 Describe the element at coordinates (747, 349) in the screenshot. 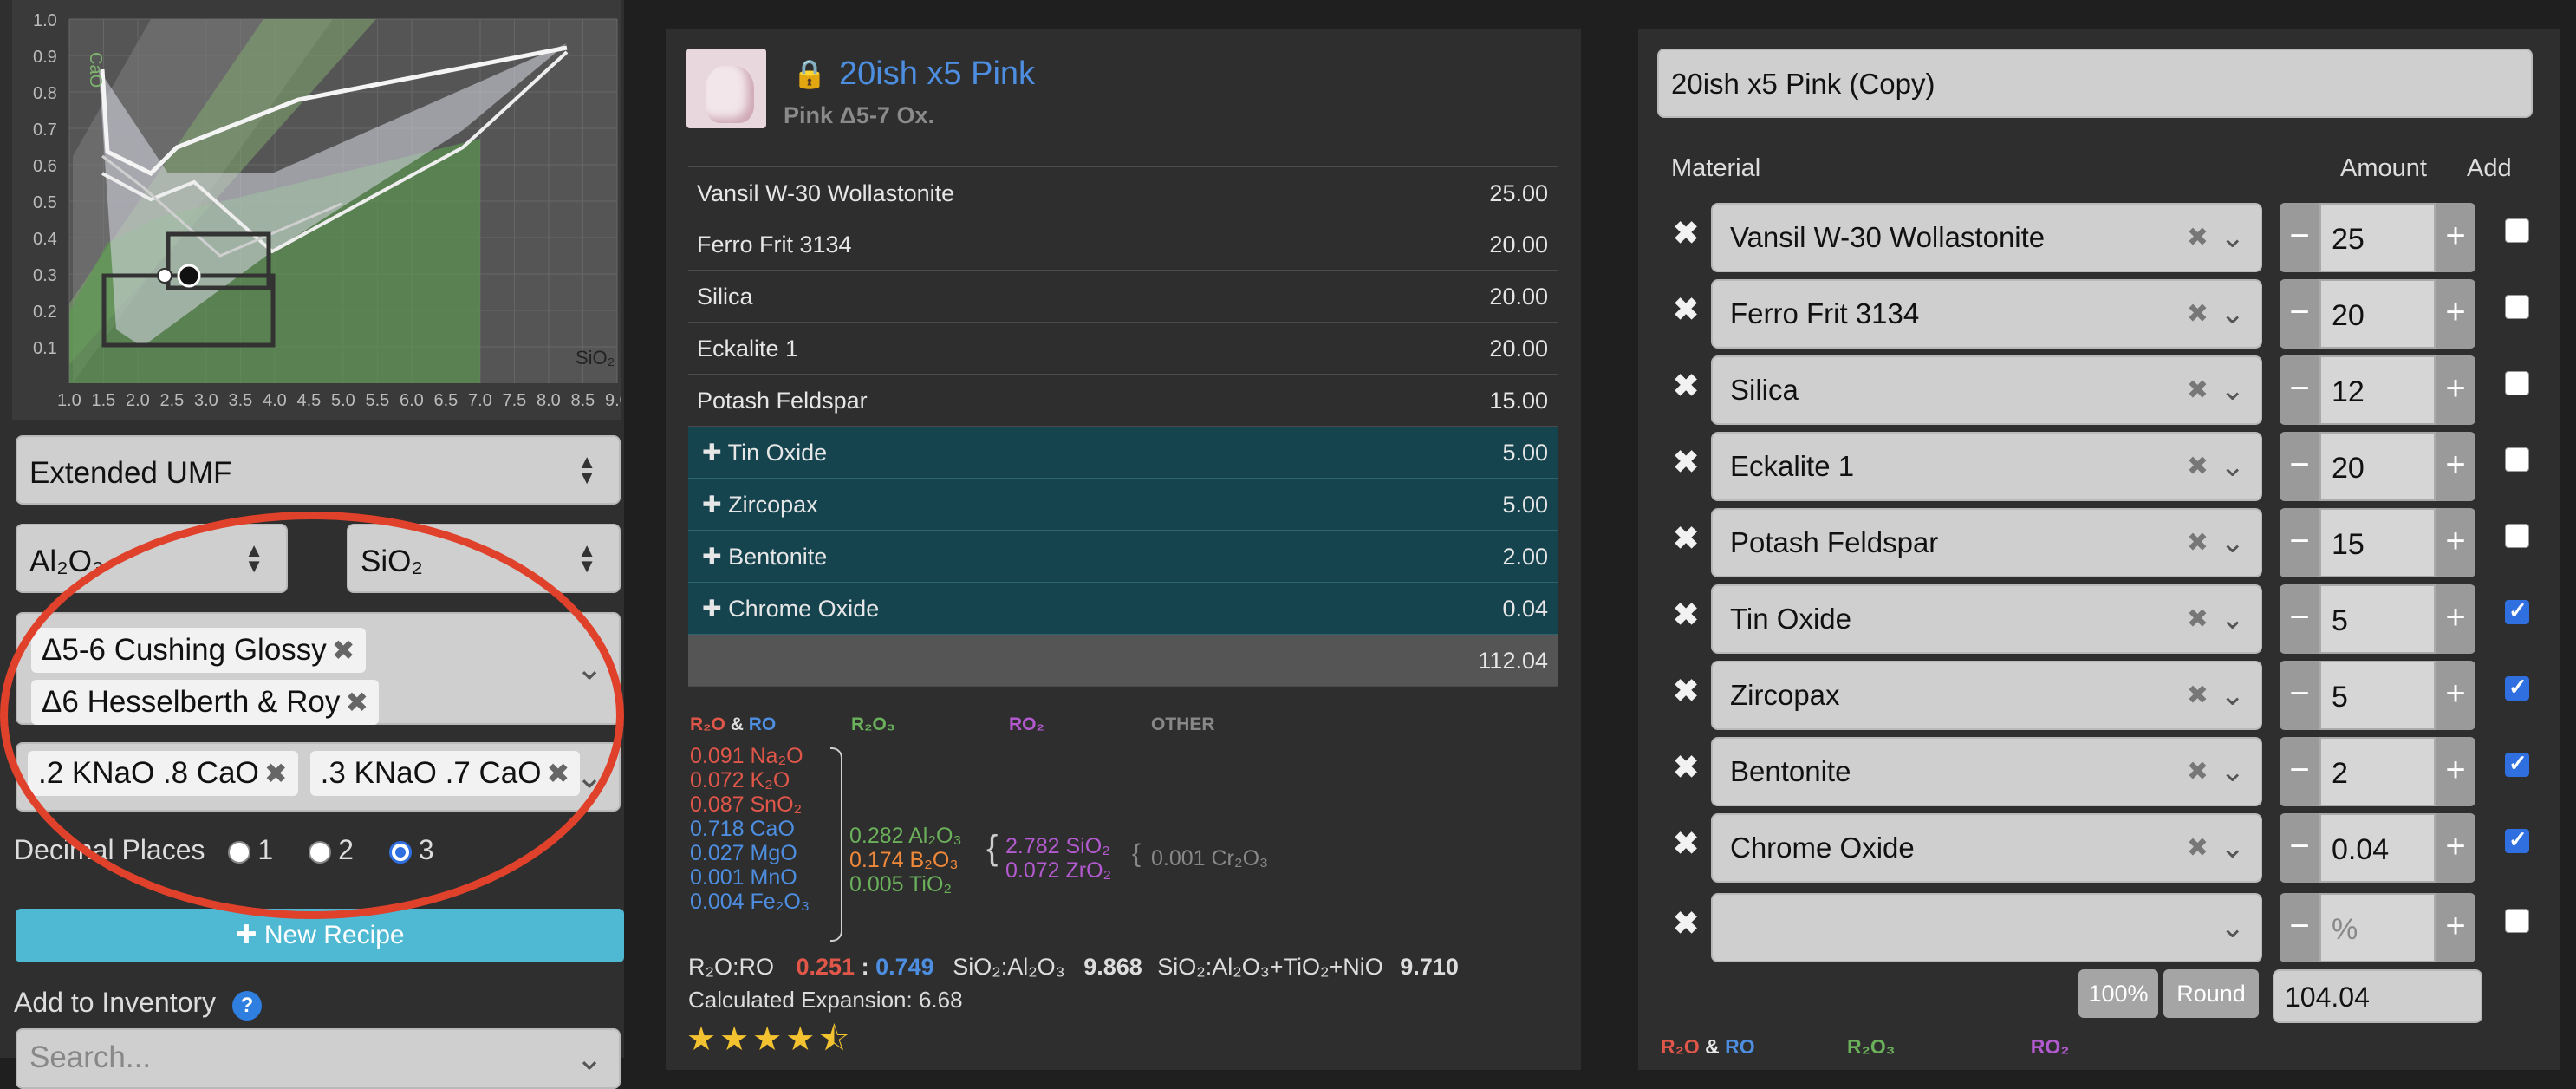

I see `material-name: Eckalite 1` at that location.